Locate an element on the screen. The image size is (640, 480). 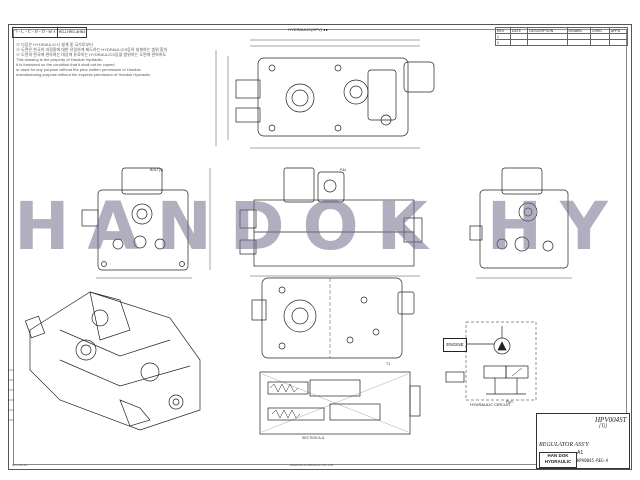
company-logo: HAN DOK HYDRAULIC is located at coordinates (558, 460).